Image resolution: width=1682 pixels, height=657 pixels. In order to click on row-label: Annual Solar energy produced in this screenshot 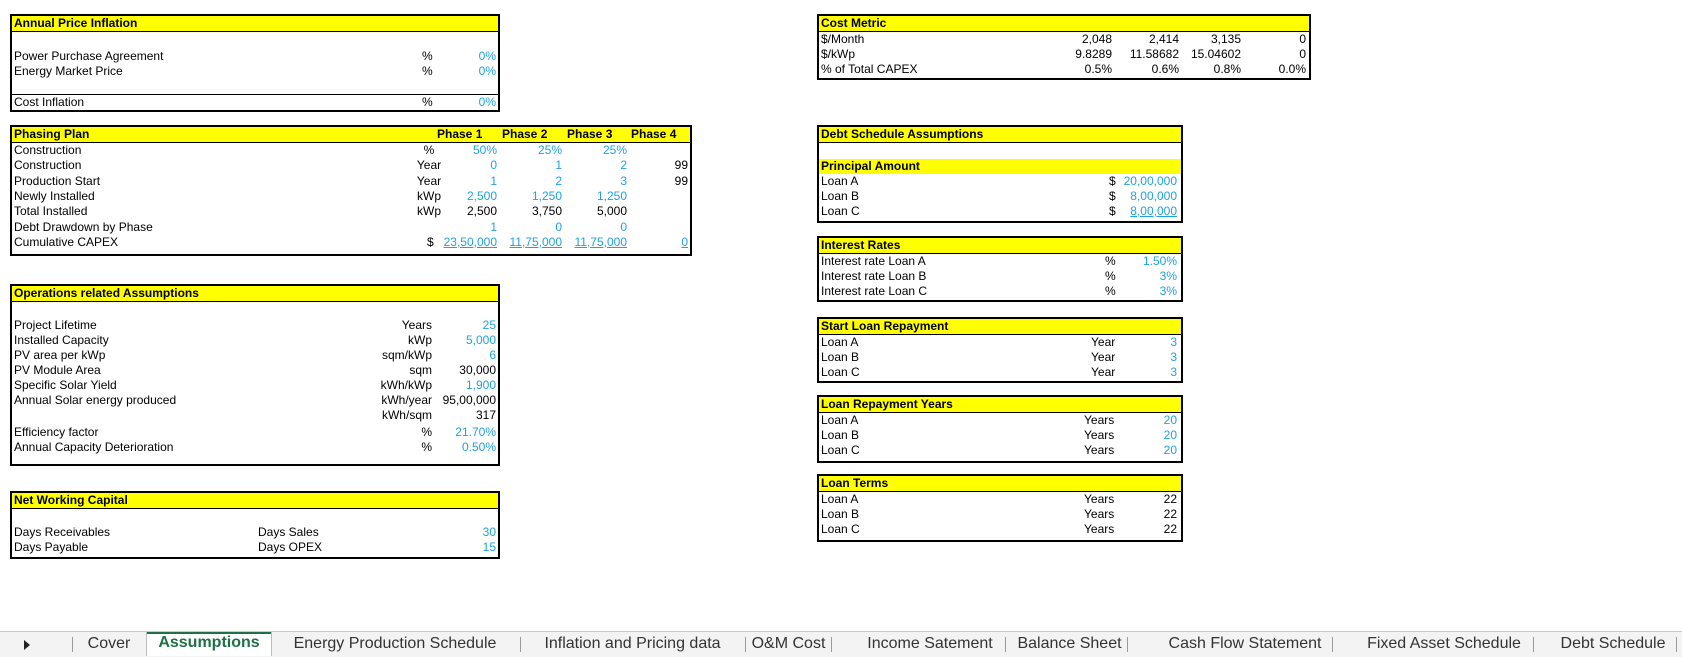, I will do `click(95, 400)`.